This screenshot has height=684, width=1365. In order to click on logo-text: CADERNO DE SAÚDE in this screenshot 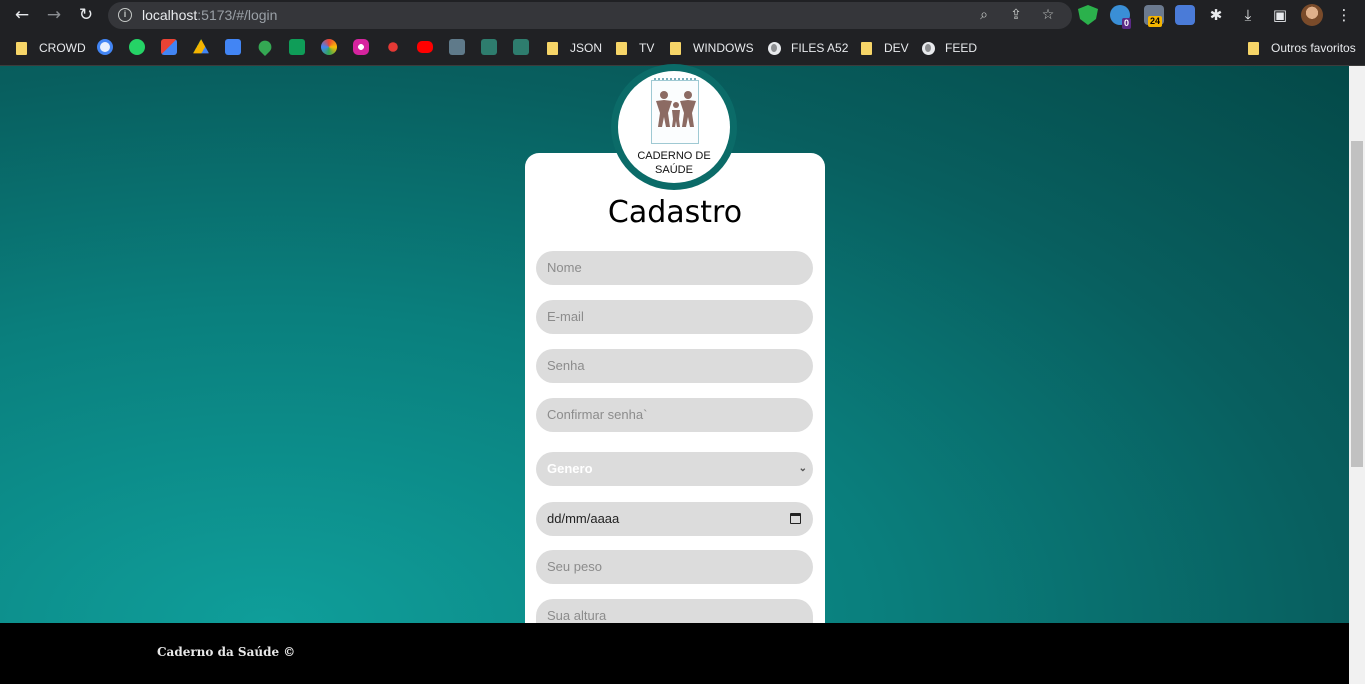, I will do `click(674, 163)`.